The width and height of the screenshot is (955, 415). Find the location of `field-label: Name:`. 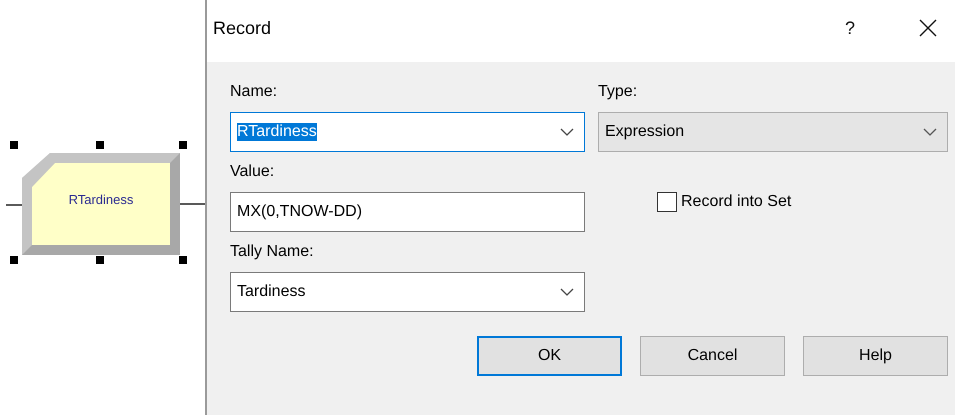

field-label: Name: is located at coordinates (254, 92).